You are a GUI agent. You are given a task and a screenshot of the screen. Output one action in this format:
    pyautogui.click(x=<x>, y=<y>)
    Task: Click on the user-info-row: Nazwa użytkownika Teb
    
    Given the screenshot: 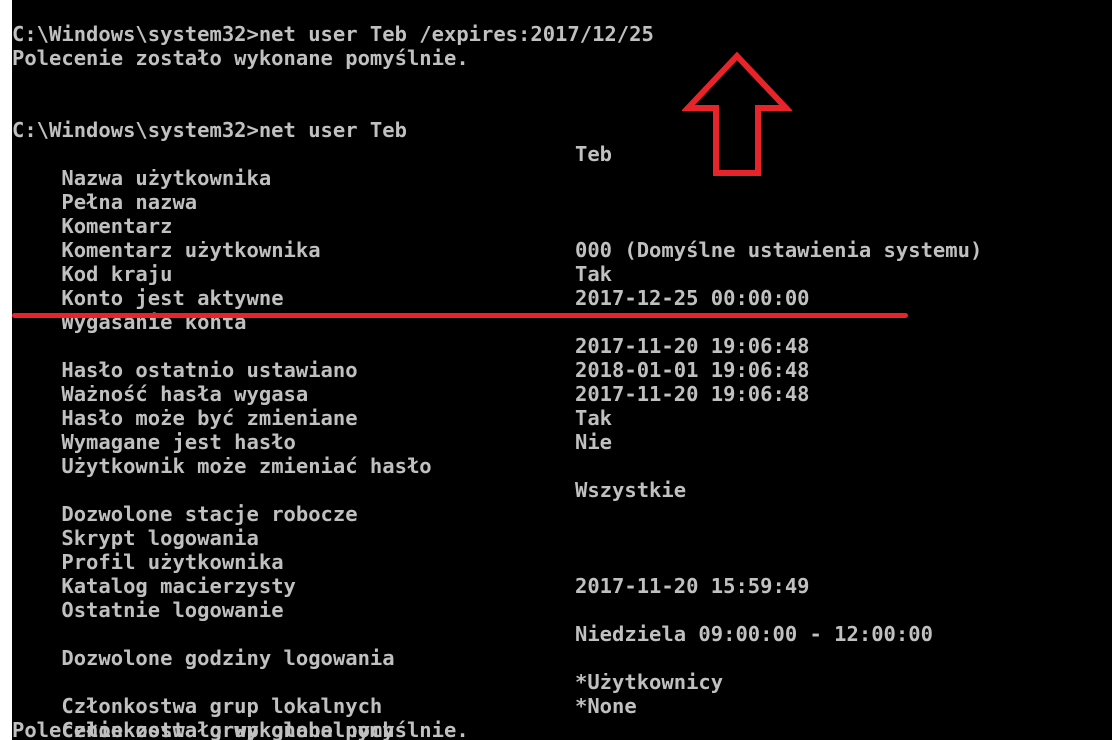 What is the action you would take?
    pyautogui.click(x=312, y=166)
    